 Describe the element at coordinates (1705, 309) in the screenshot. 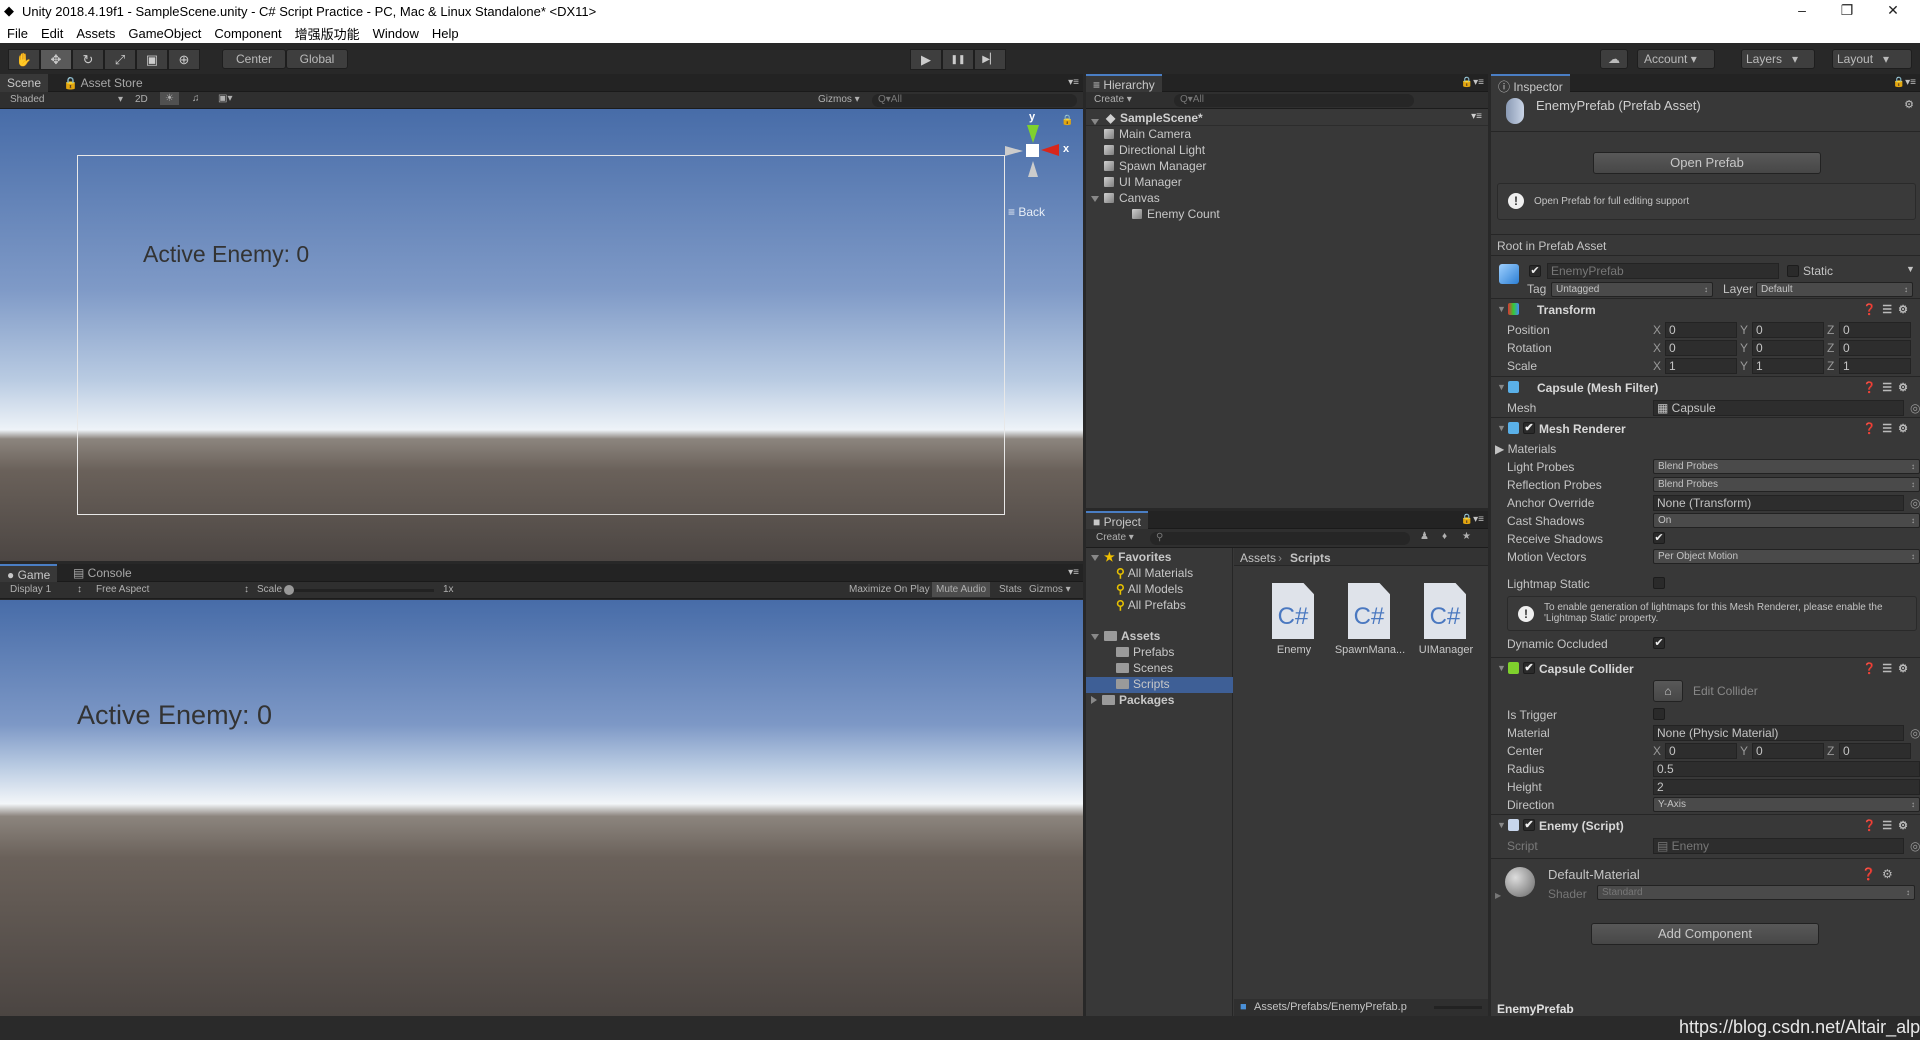

I see `transform-header: ▼ Transform ❓☰⚙` at that location.